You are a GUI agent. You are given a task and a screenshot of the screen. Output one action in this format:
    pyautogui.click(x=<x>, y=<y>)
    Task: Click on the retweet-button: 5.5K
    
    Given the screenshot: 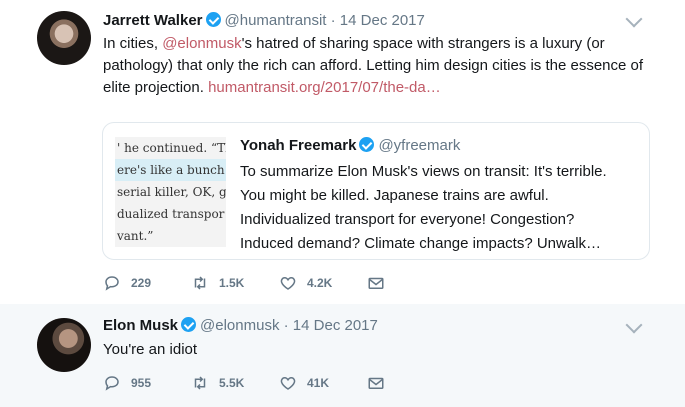 What is the action you would take?
    pyautogui.click(x=235, y=383)
    